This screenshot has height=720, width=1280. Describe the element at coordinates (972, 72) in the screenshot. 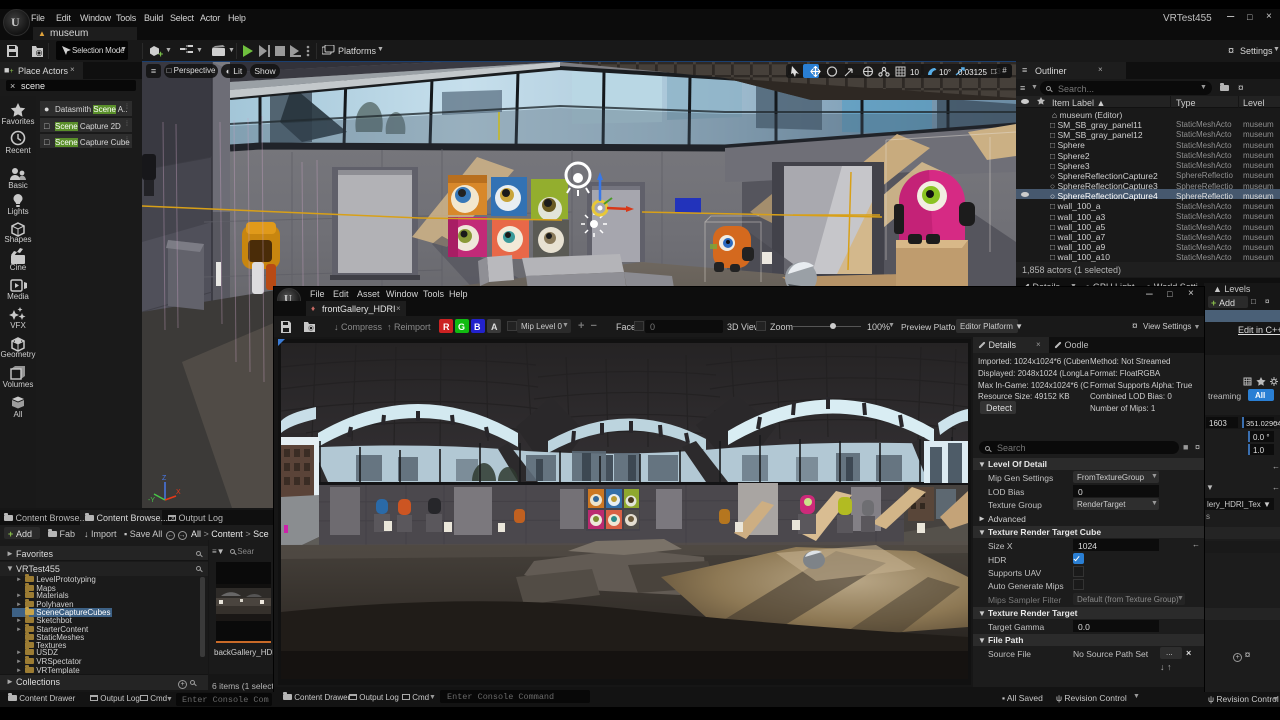

I see `svg-text: 0.03125` at that location.